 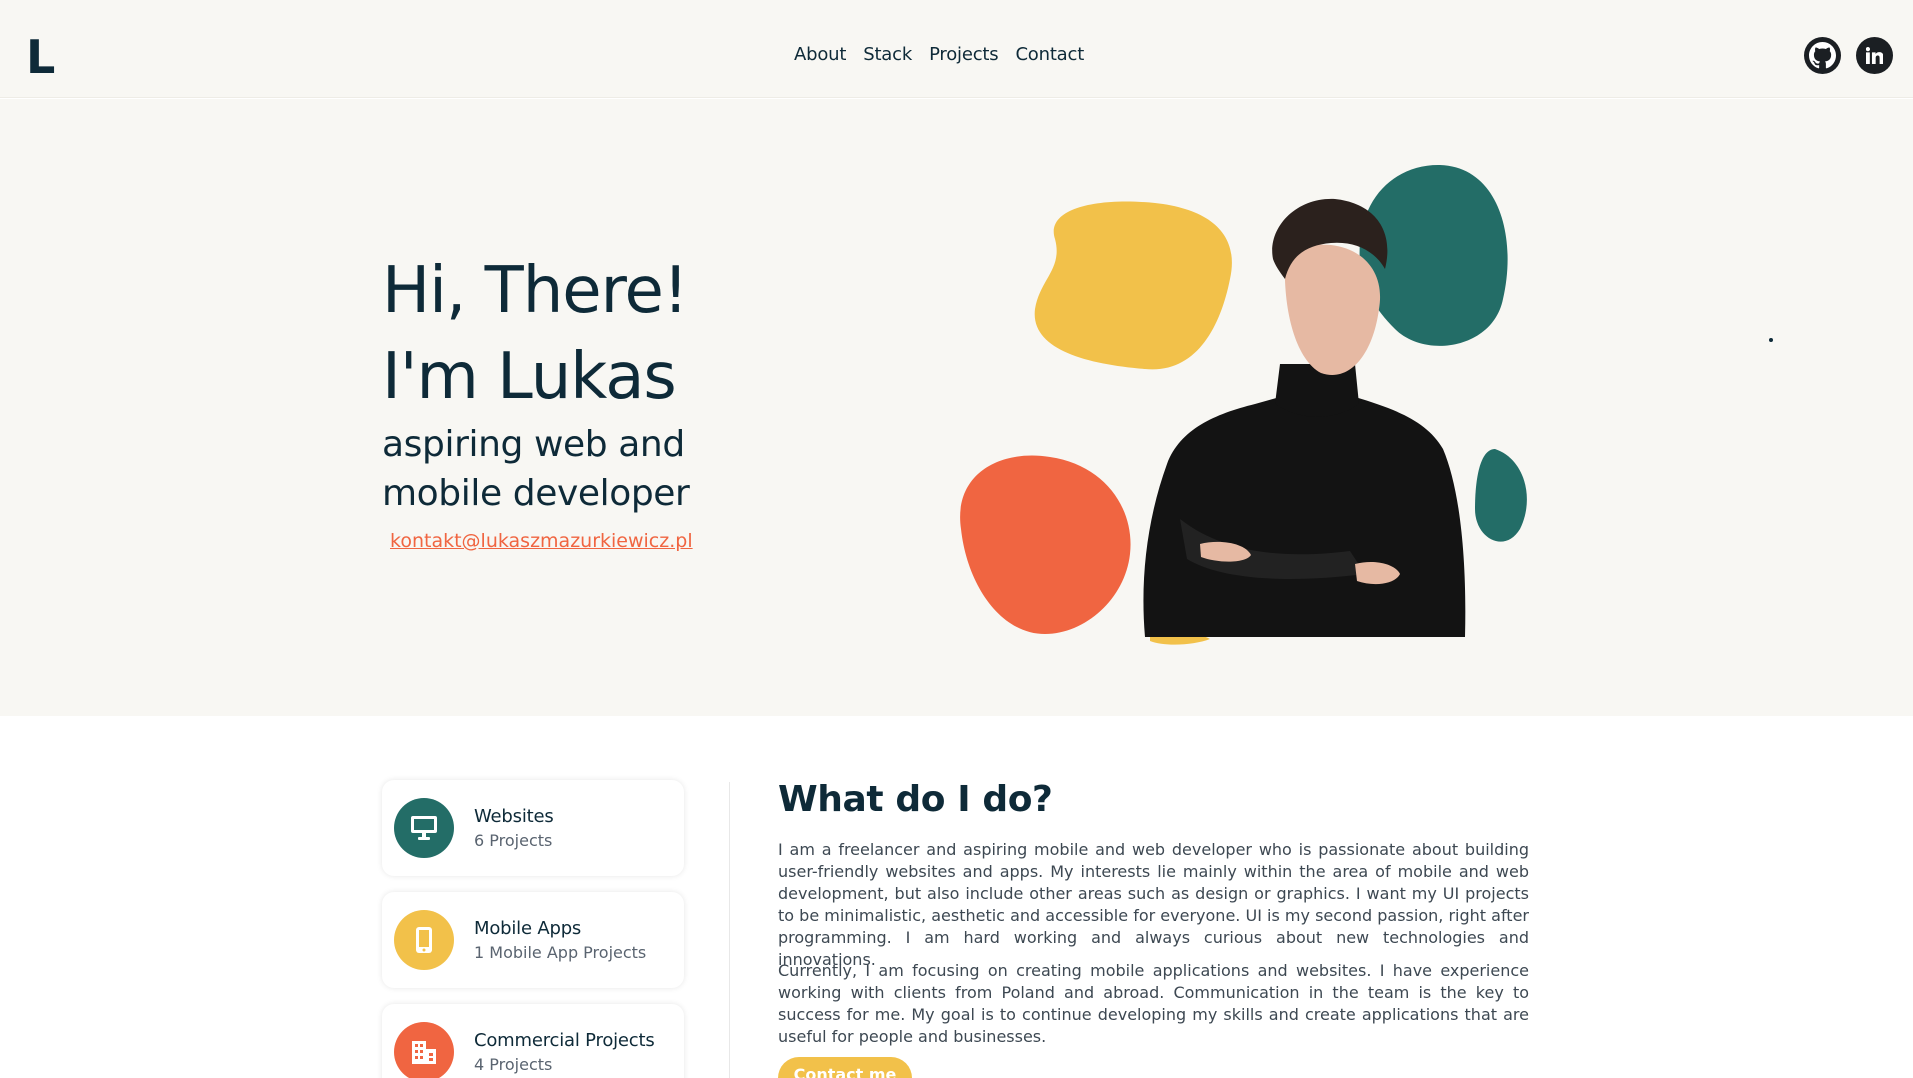 What do you see at coordinates (529, 377) in the screenshot?
I see `hero-name: I'm Lukas` at bounding box center [529, 377].